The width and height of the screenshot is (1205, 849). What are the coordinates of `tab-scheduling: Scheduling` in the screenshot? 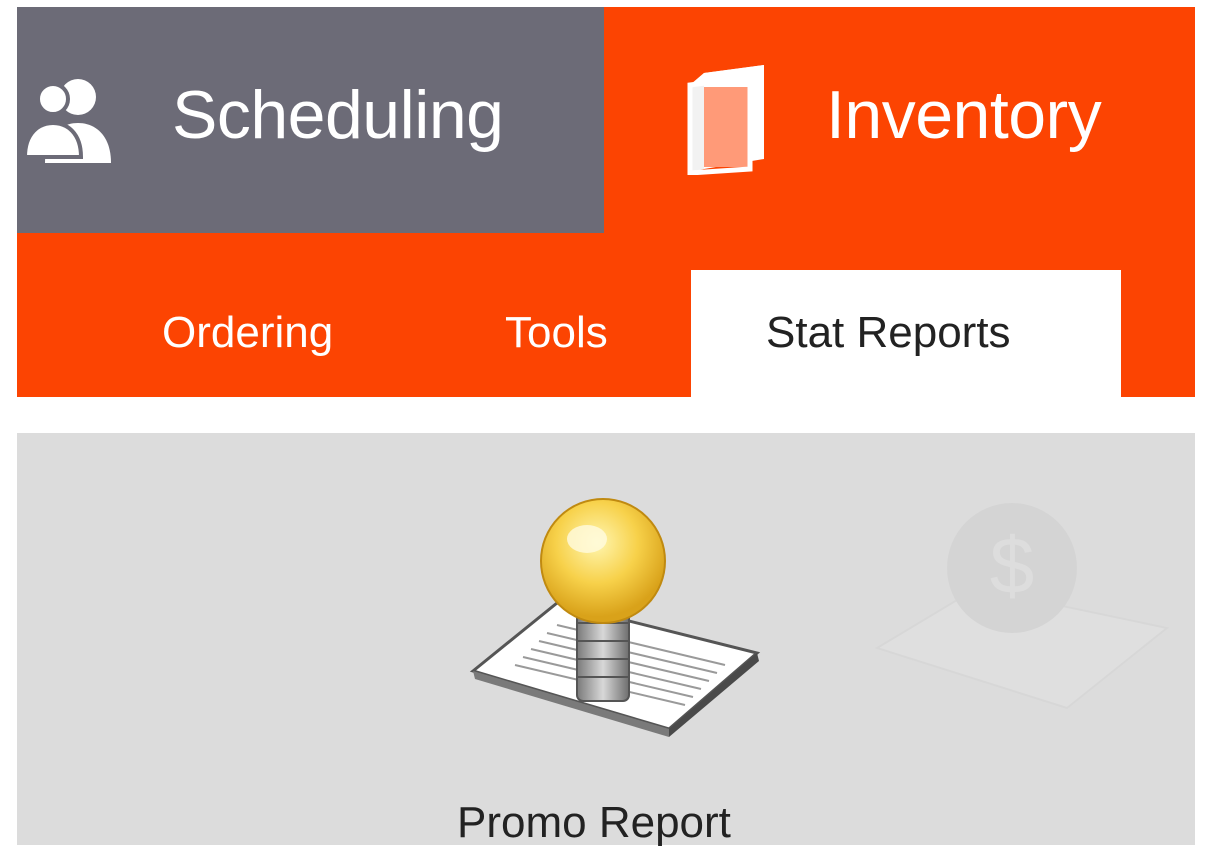 It's located at (310, 120).